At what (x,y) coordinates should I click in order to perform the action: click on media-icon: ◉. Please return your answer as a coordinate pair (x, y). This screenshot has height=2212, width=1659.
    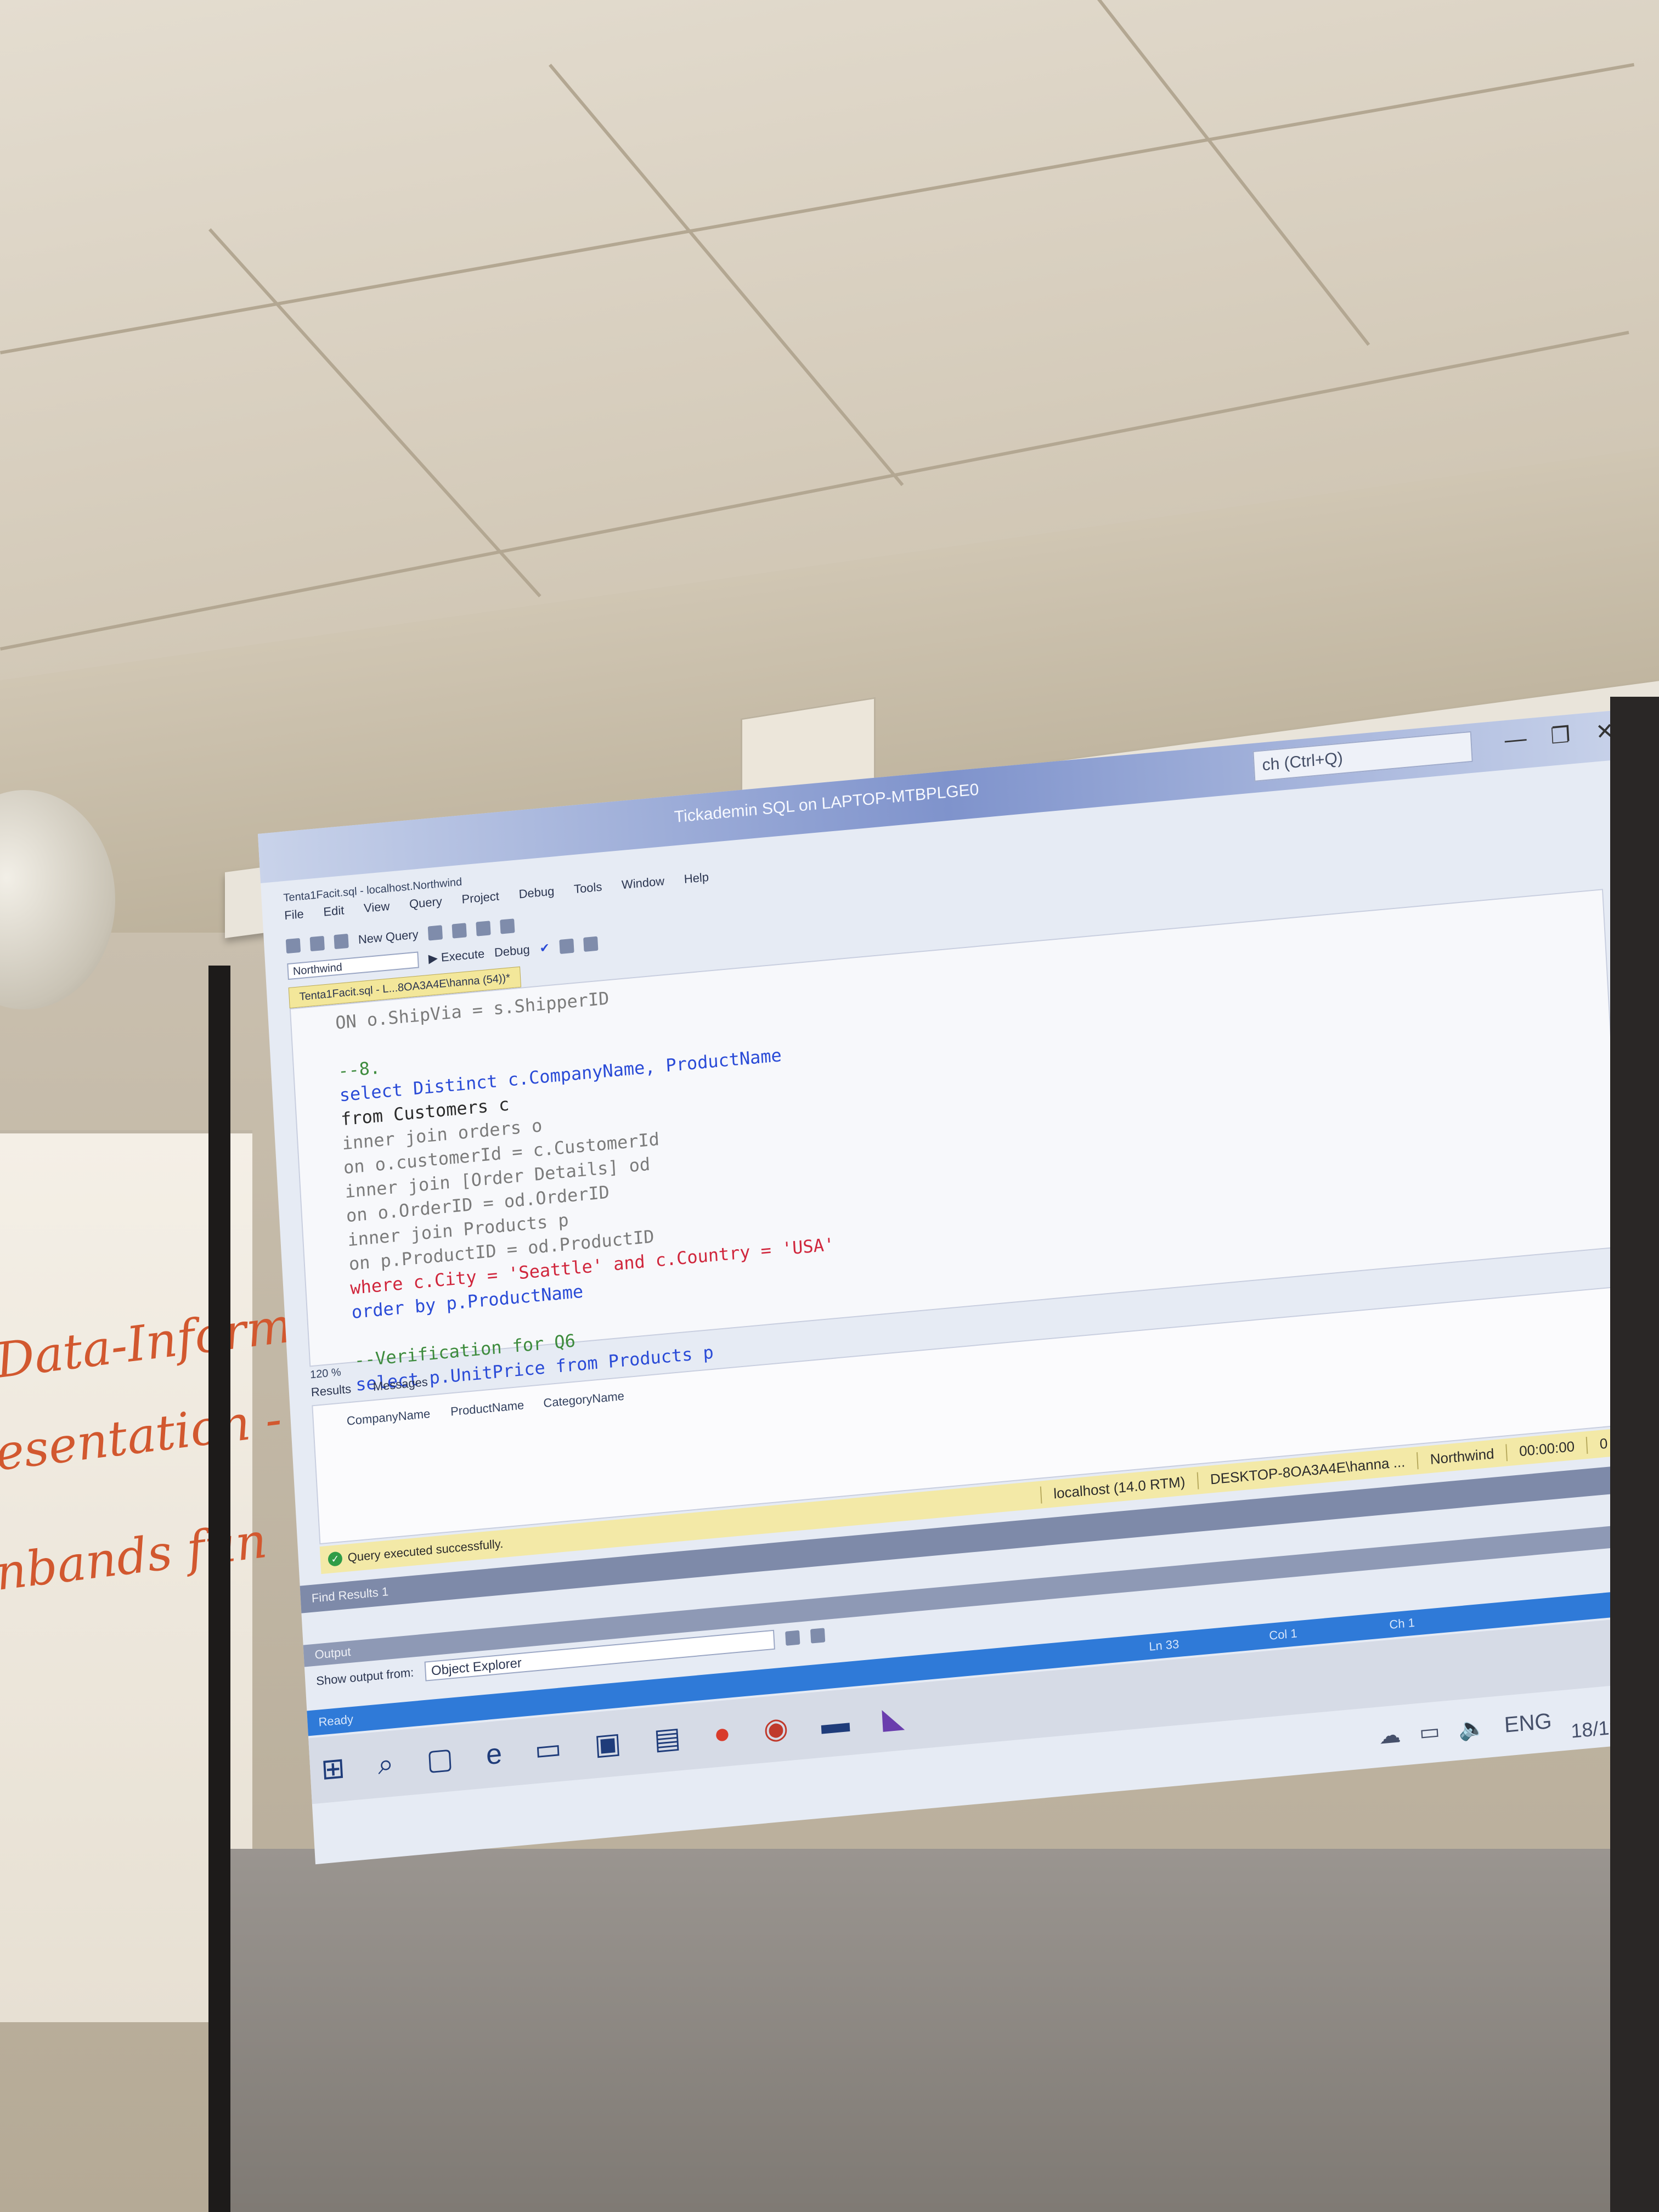
    Looking at the image, I should click on (776, 1729).